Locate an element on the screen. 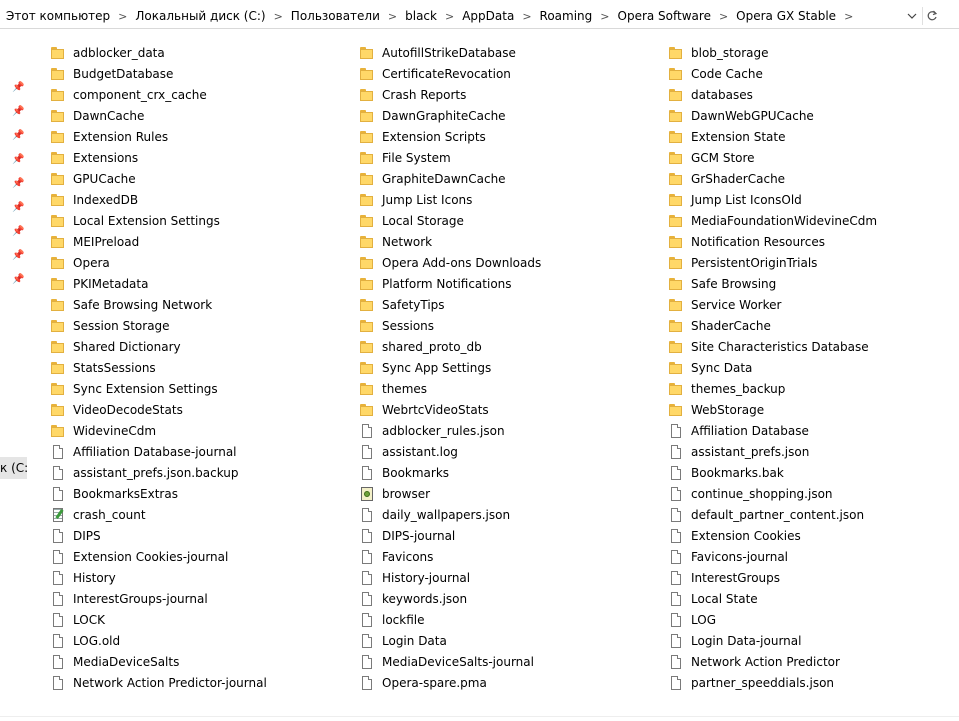 The height and width of the screenshot is (721, 959). folder-item: DawnGraphiteCache is located at coordinates (503, 115).